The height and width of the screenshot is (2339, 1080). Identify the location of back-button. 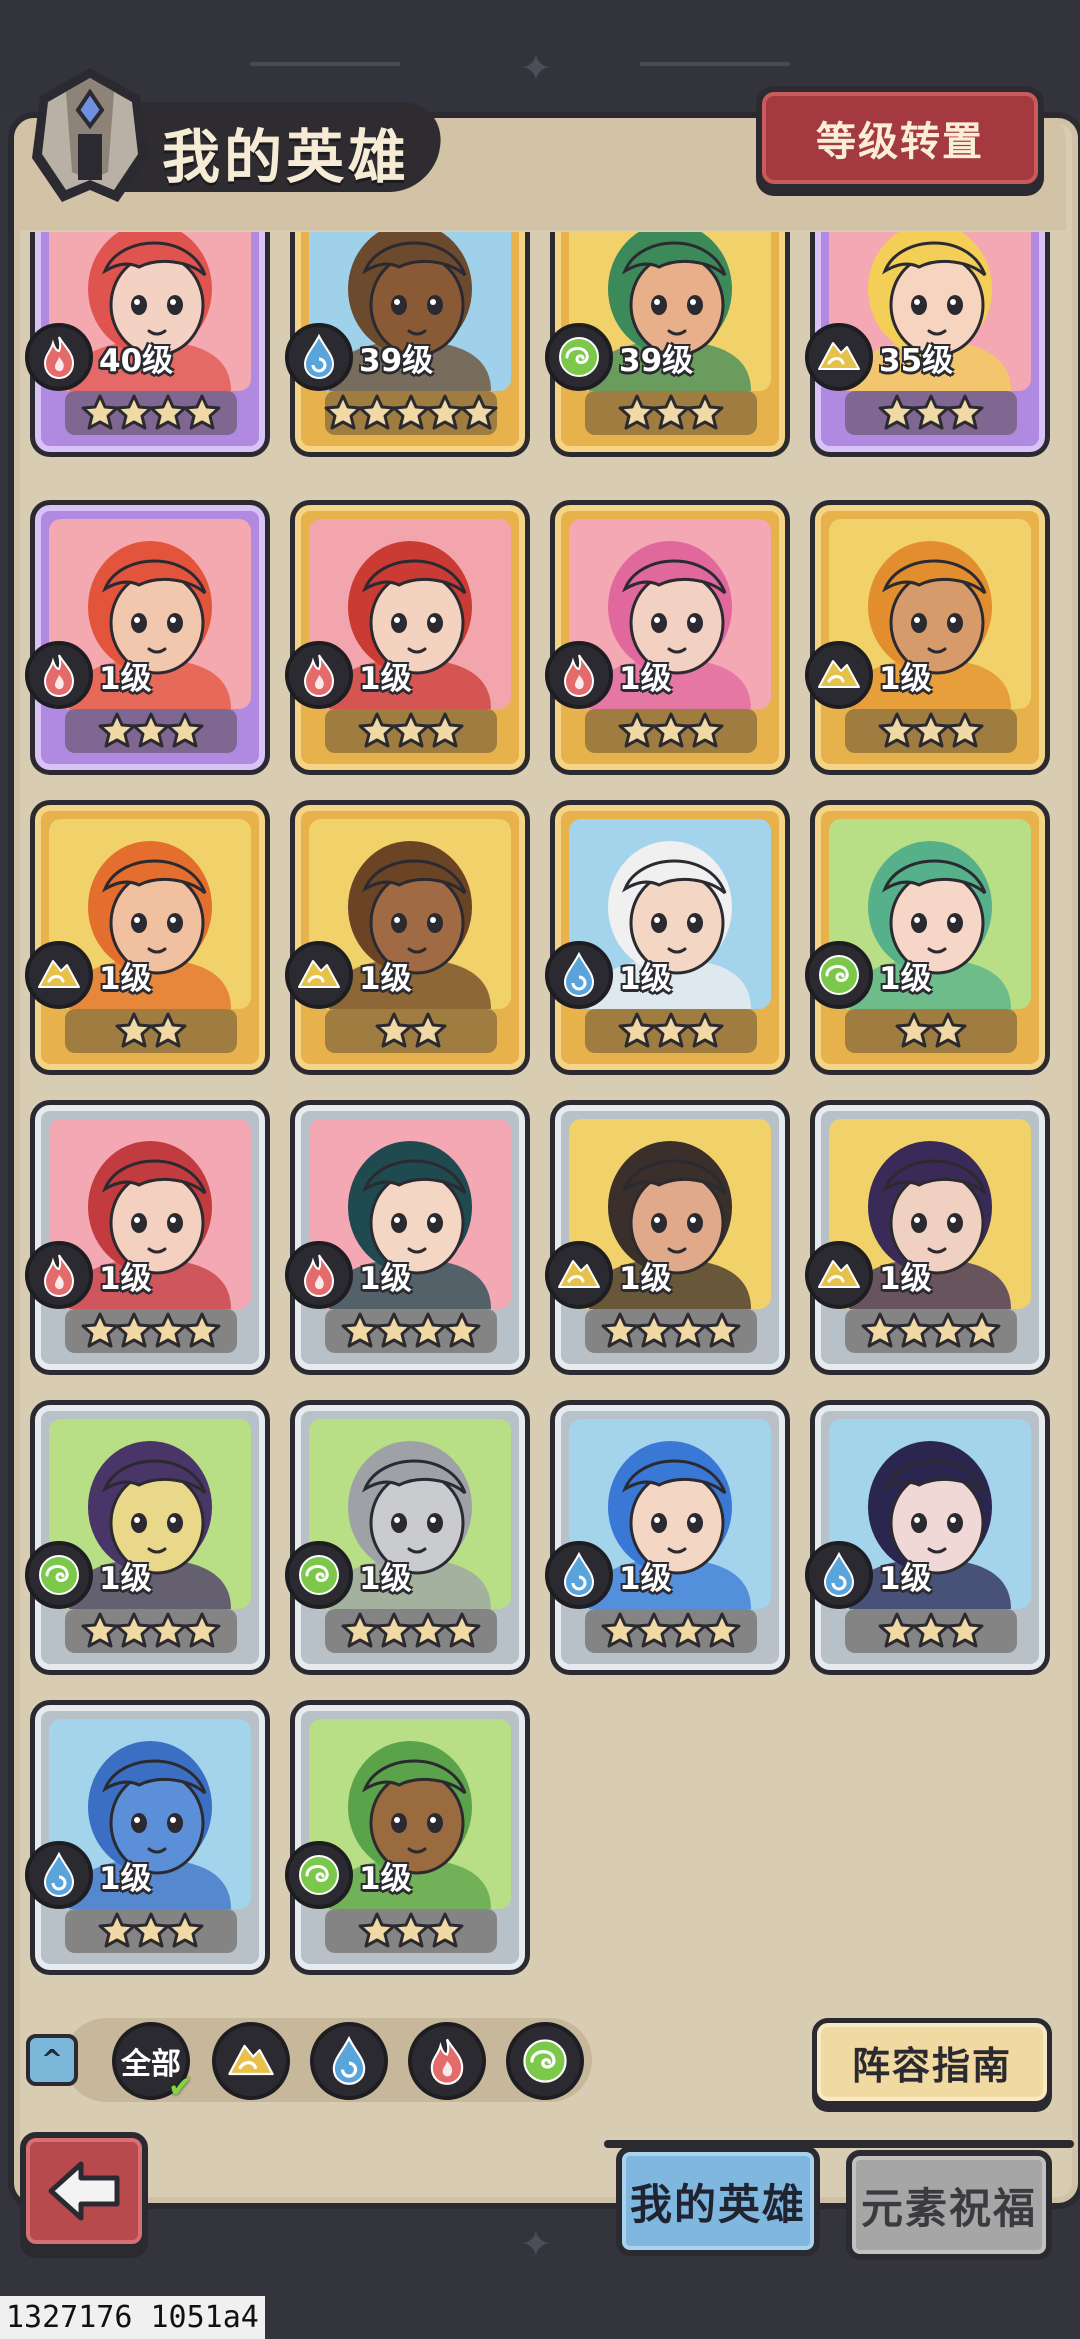
(84, 2191).